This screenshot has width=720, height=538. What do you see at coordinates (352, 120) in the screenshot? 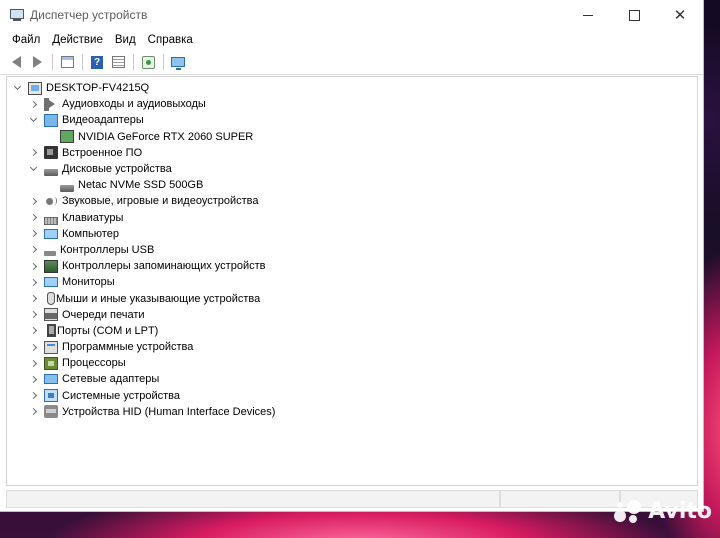
I see `tree-item-display-adapters: Видеоадаптеры` at bounding box center [352, 120].